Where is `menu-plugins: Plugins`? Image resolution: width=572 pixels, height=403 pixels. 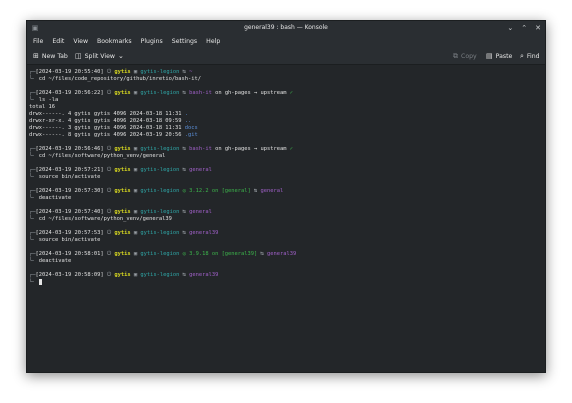
menu-plugins: Plugins is located at coordinates (152, 42).